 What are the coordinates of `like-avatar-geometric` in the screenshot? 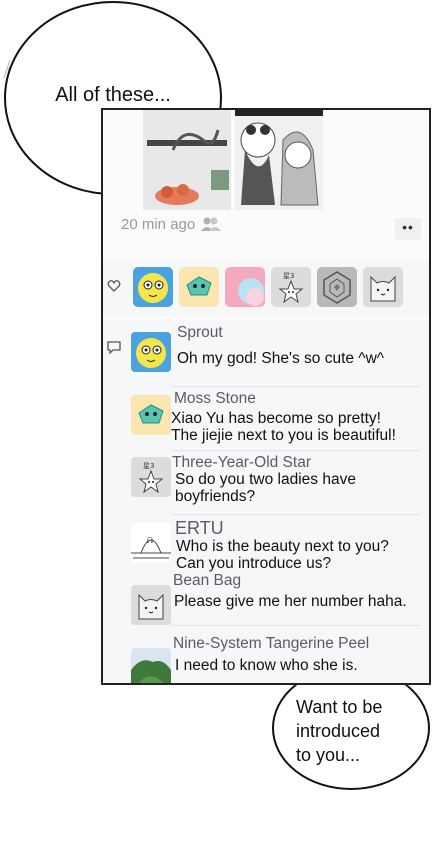 It's located at (337, 287).